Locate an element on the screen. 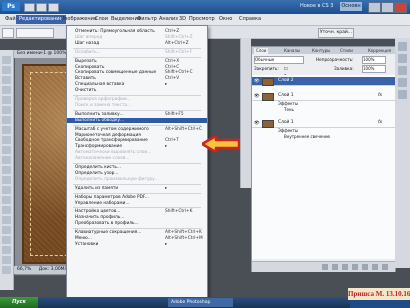 The height and width of the screenshot is (308, 410). fx-icon is located at coordinates (335, 267).